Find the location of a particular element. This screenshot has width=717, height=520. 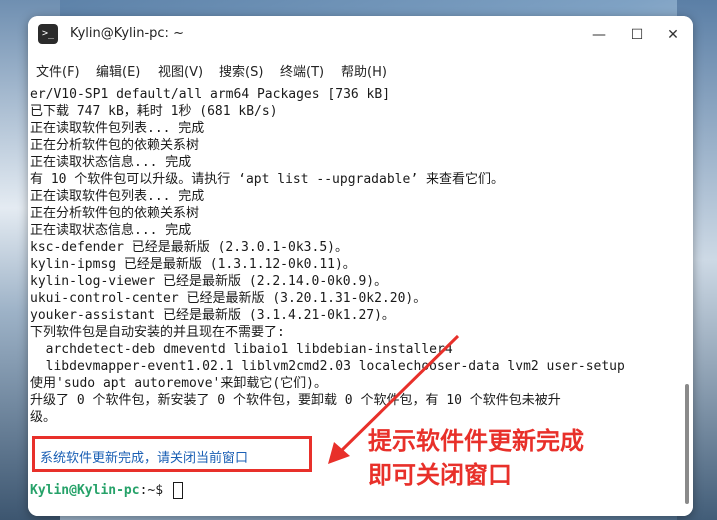

terminal-icon-glyph: >_ is located at coordinates (48, 33).